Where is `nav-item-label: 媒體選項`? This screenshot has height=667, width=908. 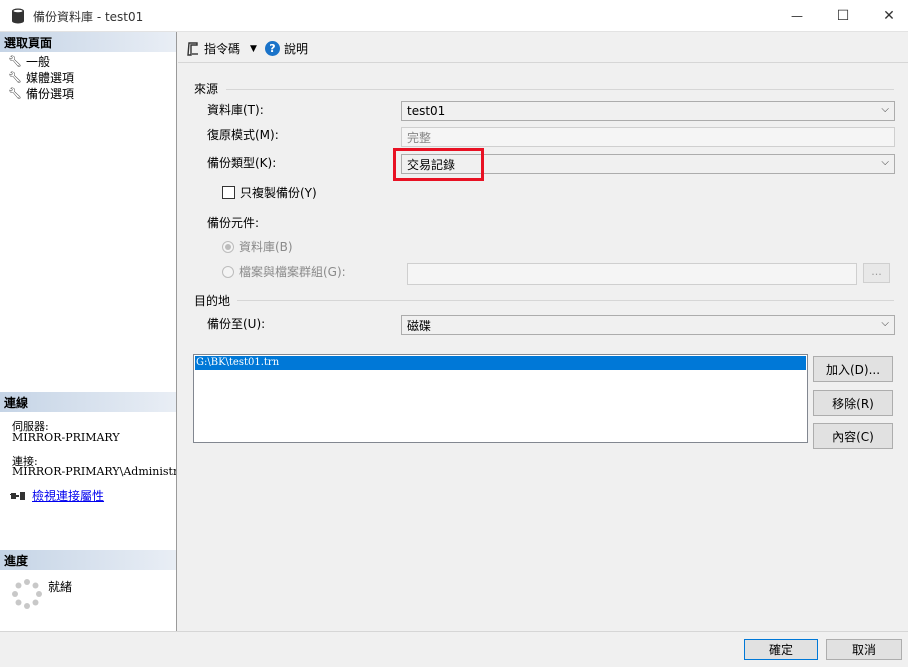 nav-item-label: 媒體選項 is located at coordinates (50, 77).